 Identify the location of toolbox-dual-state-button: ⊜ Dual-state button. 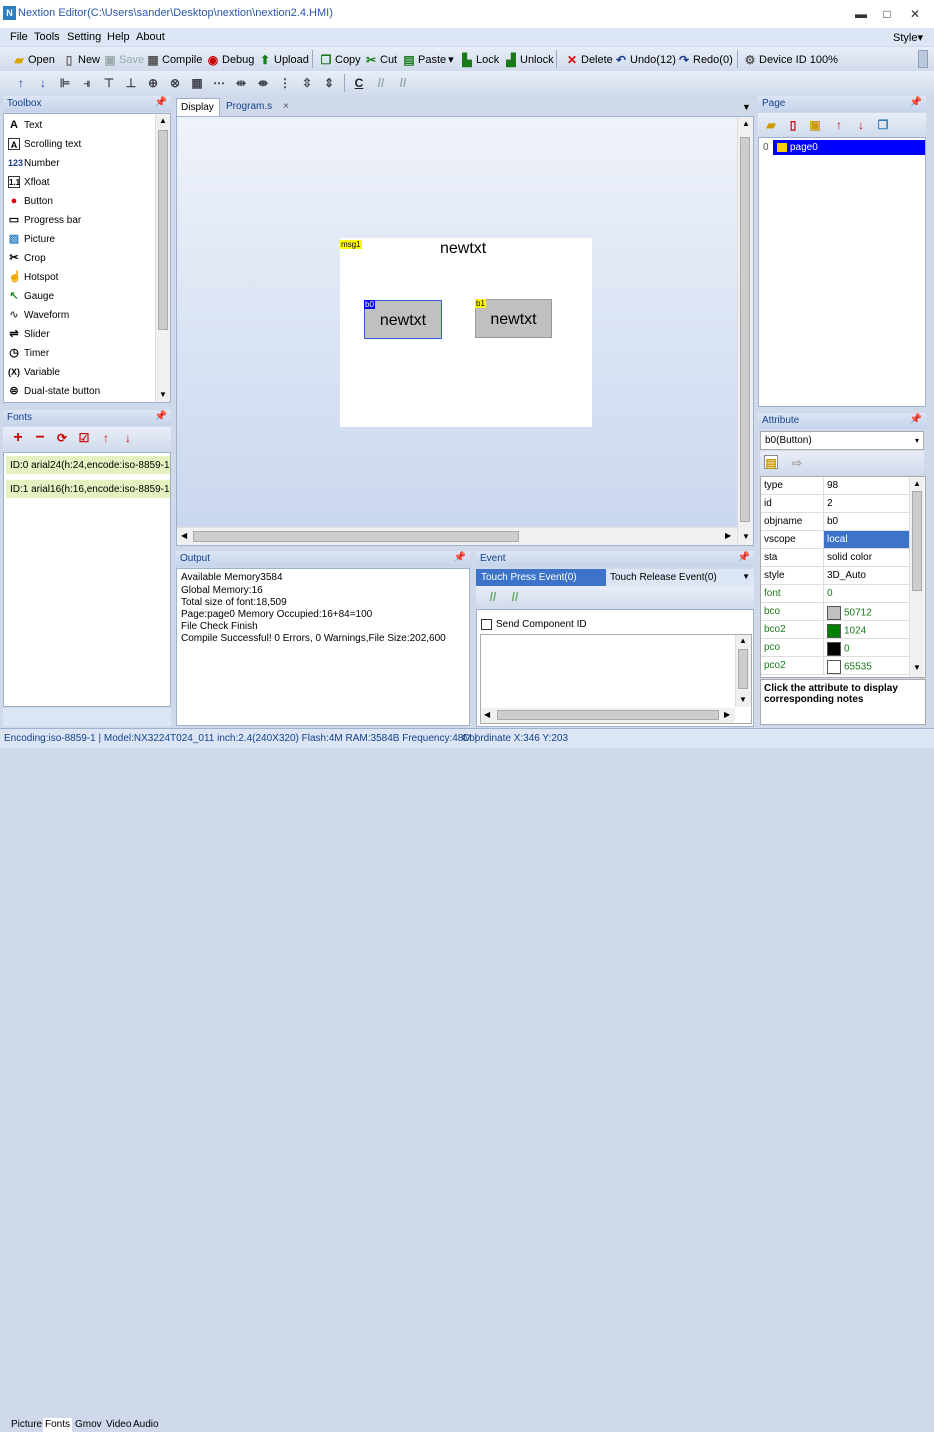
(54, 391).